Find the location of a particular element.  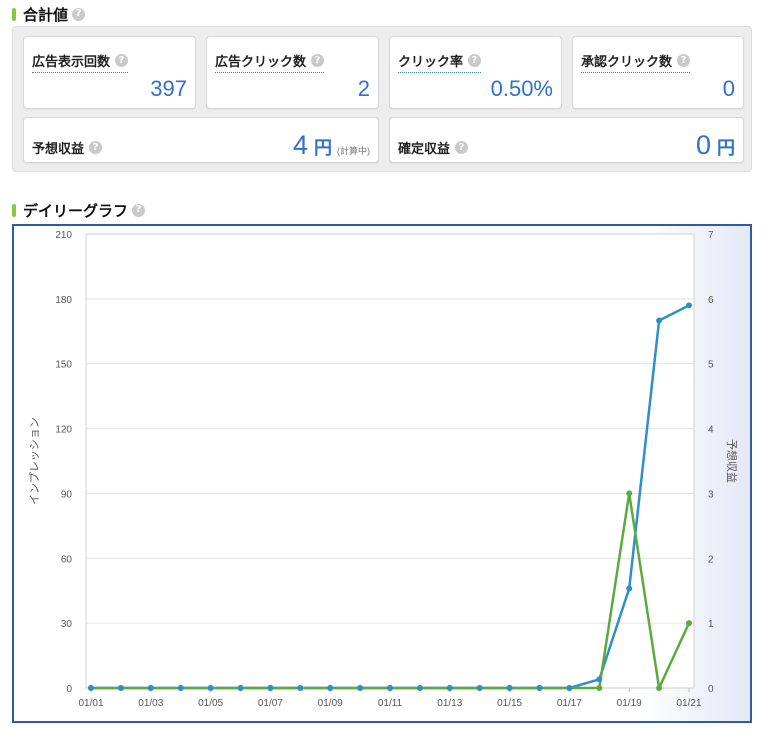

left-tick-label: 0 is located at coordinates (69, 689).